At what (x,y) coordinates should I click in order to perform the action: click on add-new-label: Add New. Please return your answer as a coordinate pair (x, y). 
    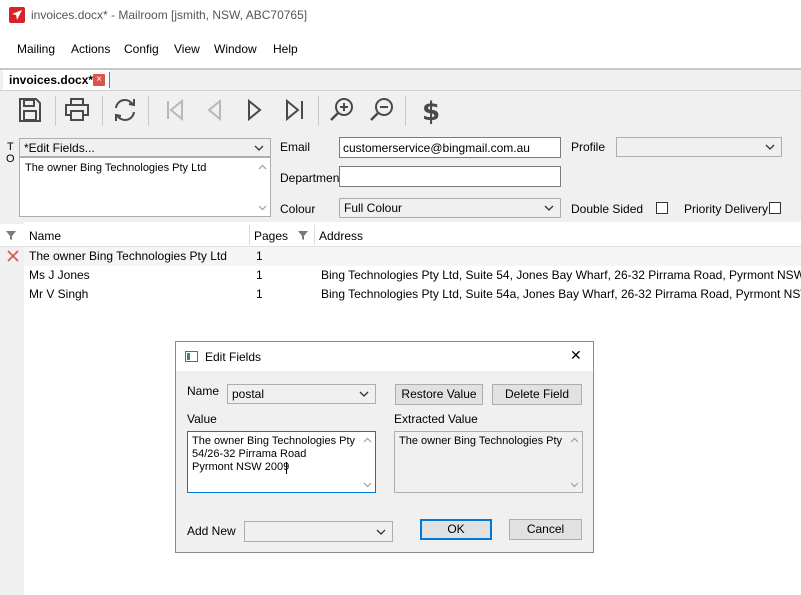
    Looking at the image, I should click on (211, 531).